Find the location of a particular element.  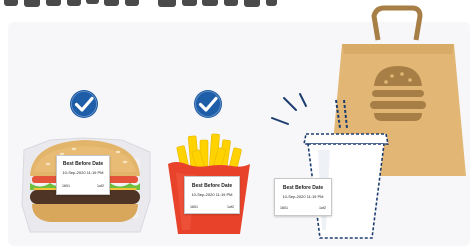

fries-checkmark-icon is located at coordinates (208, 104).